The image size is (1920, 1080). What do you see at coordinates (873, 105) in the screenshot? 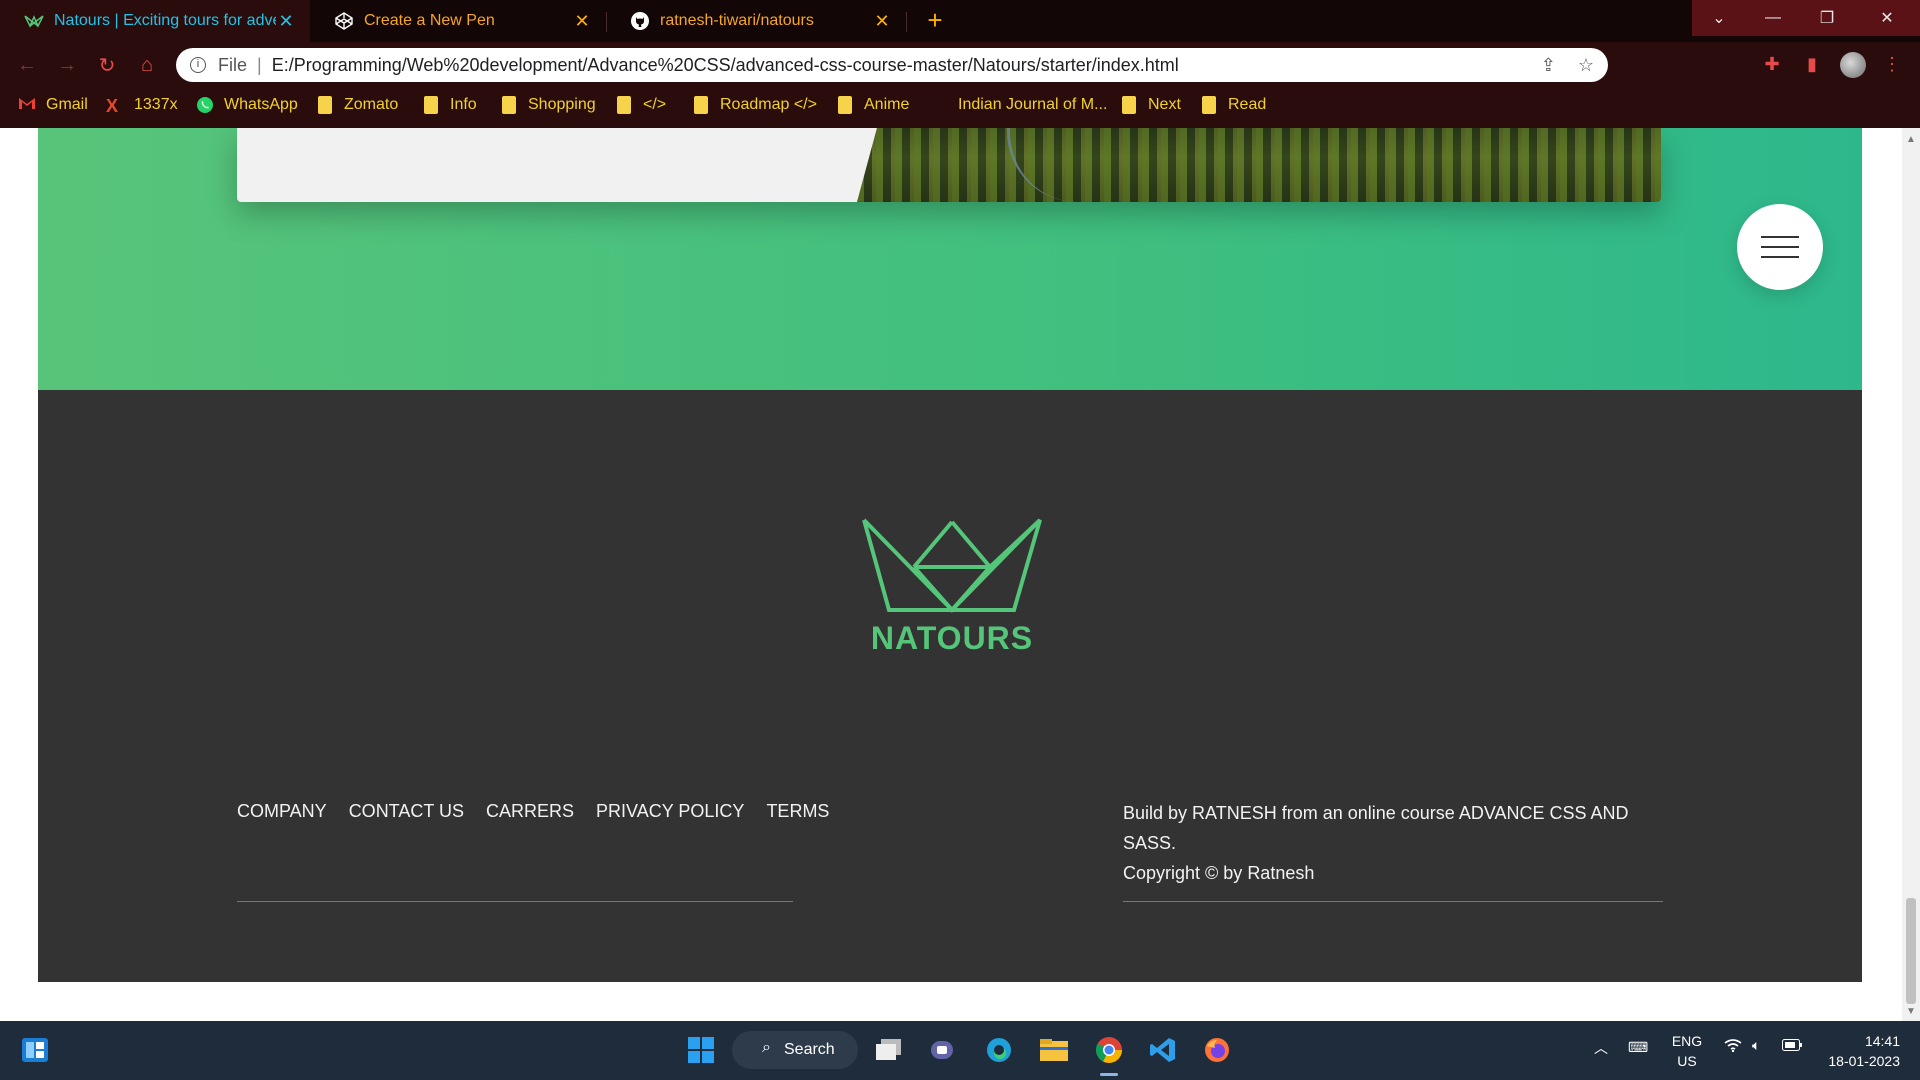
I see `bookmark-anime: Anime` at bounding box center [873, 105].